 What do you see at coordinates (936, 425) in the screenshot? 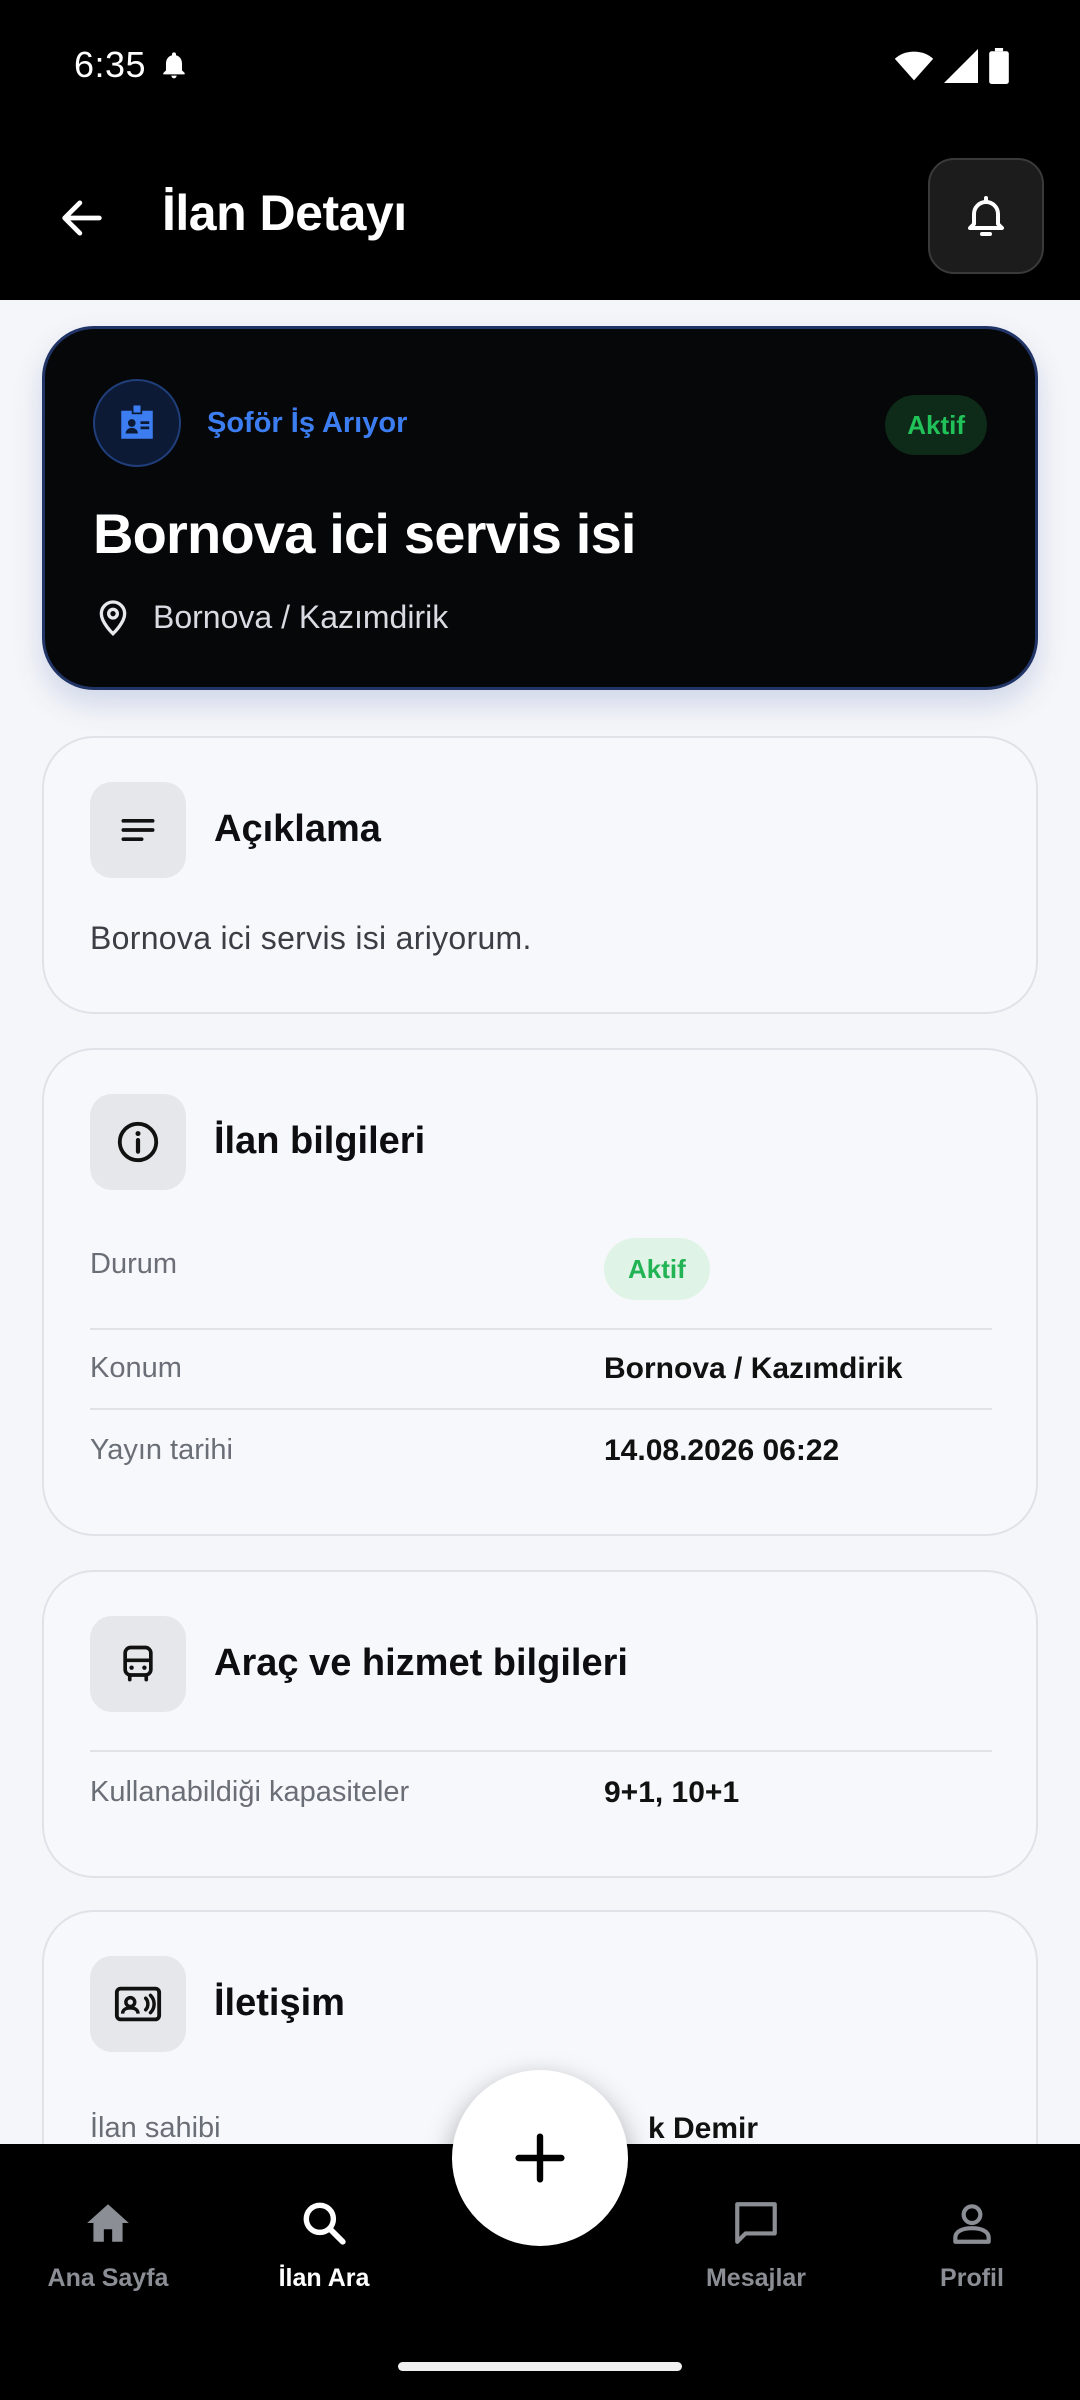
I see `status-badge: Aktif` at bounding box center [936, 425].